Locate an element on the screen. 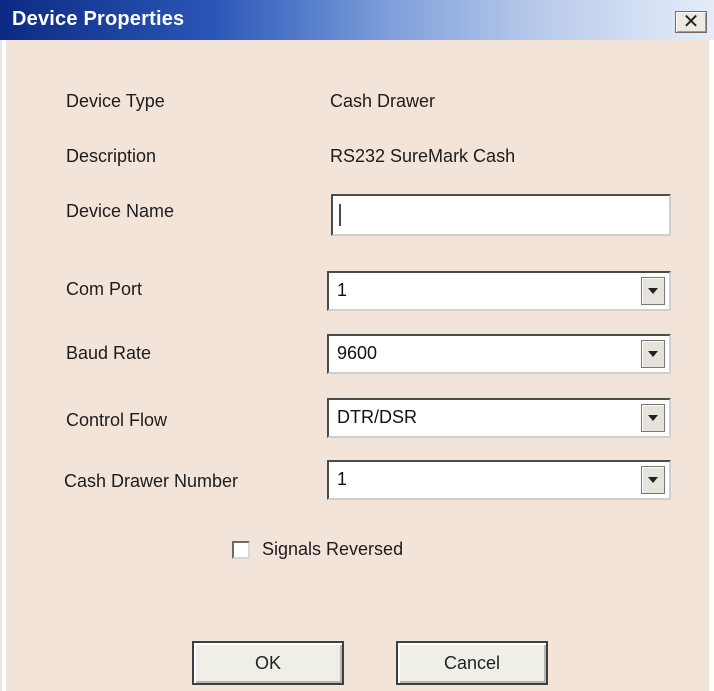  baud-rate-select: 9600 is located at coordinates (499, 354).